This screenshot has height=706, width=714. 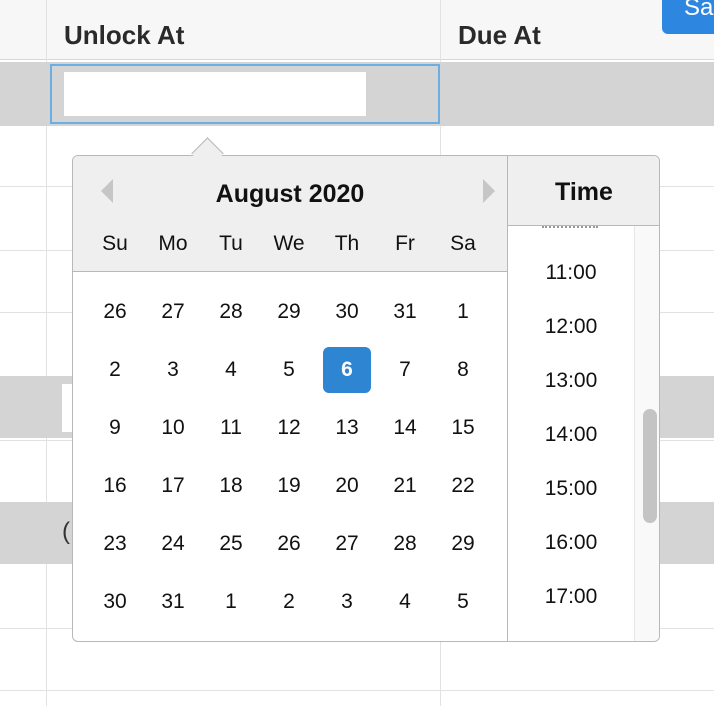 I want to click on weekday-label: Su, so click(x=115, y=243).